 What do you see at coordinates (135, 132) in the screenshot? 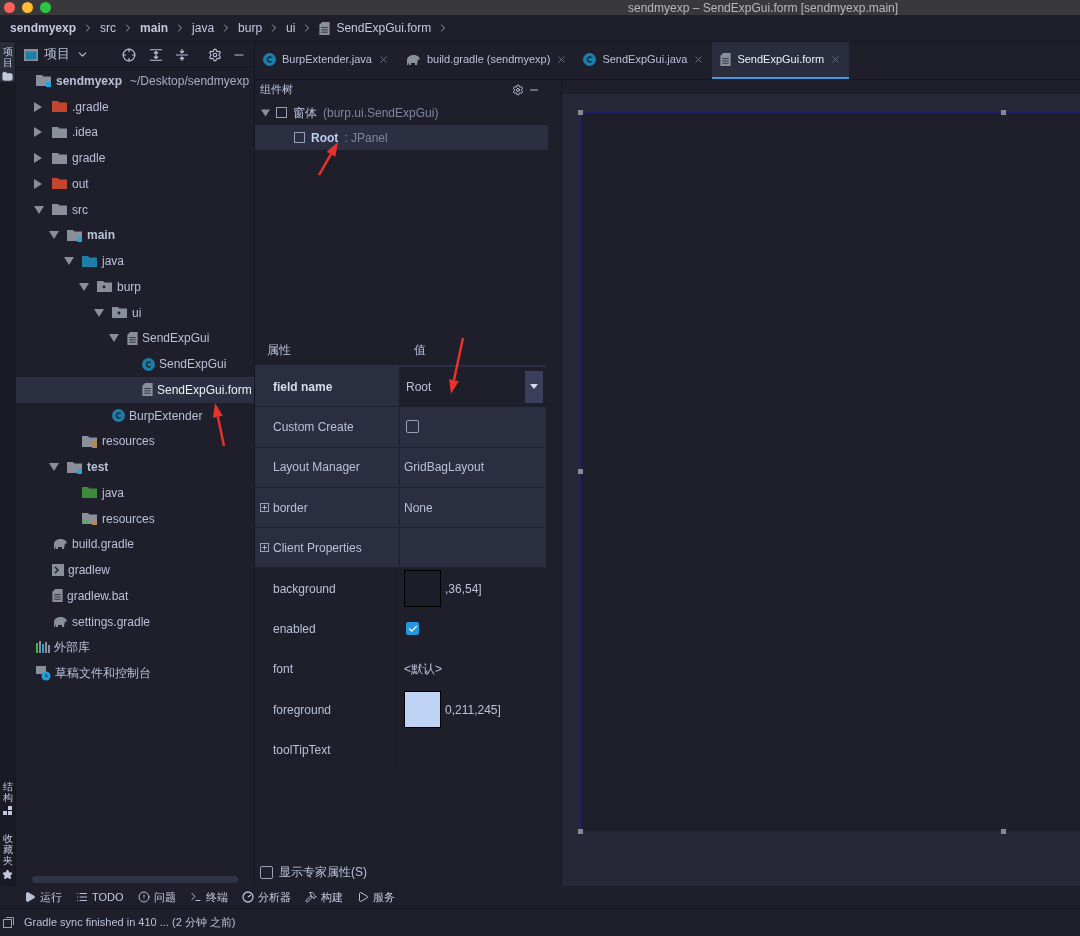
I see `tree-item: .idea` at bounding box center [135, 132].